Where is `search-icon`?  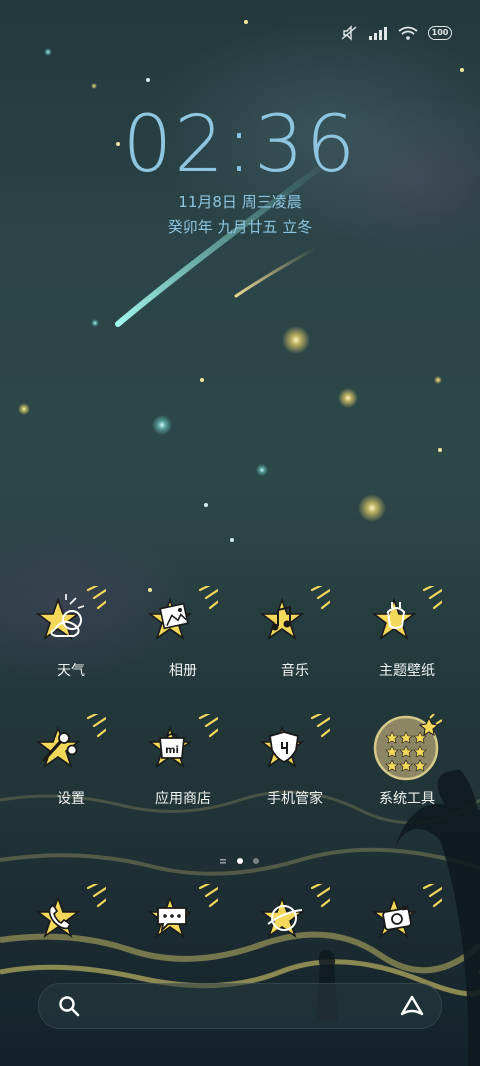
search-icon is located at coordinates (69, 1006).